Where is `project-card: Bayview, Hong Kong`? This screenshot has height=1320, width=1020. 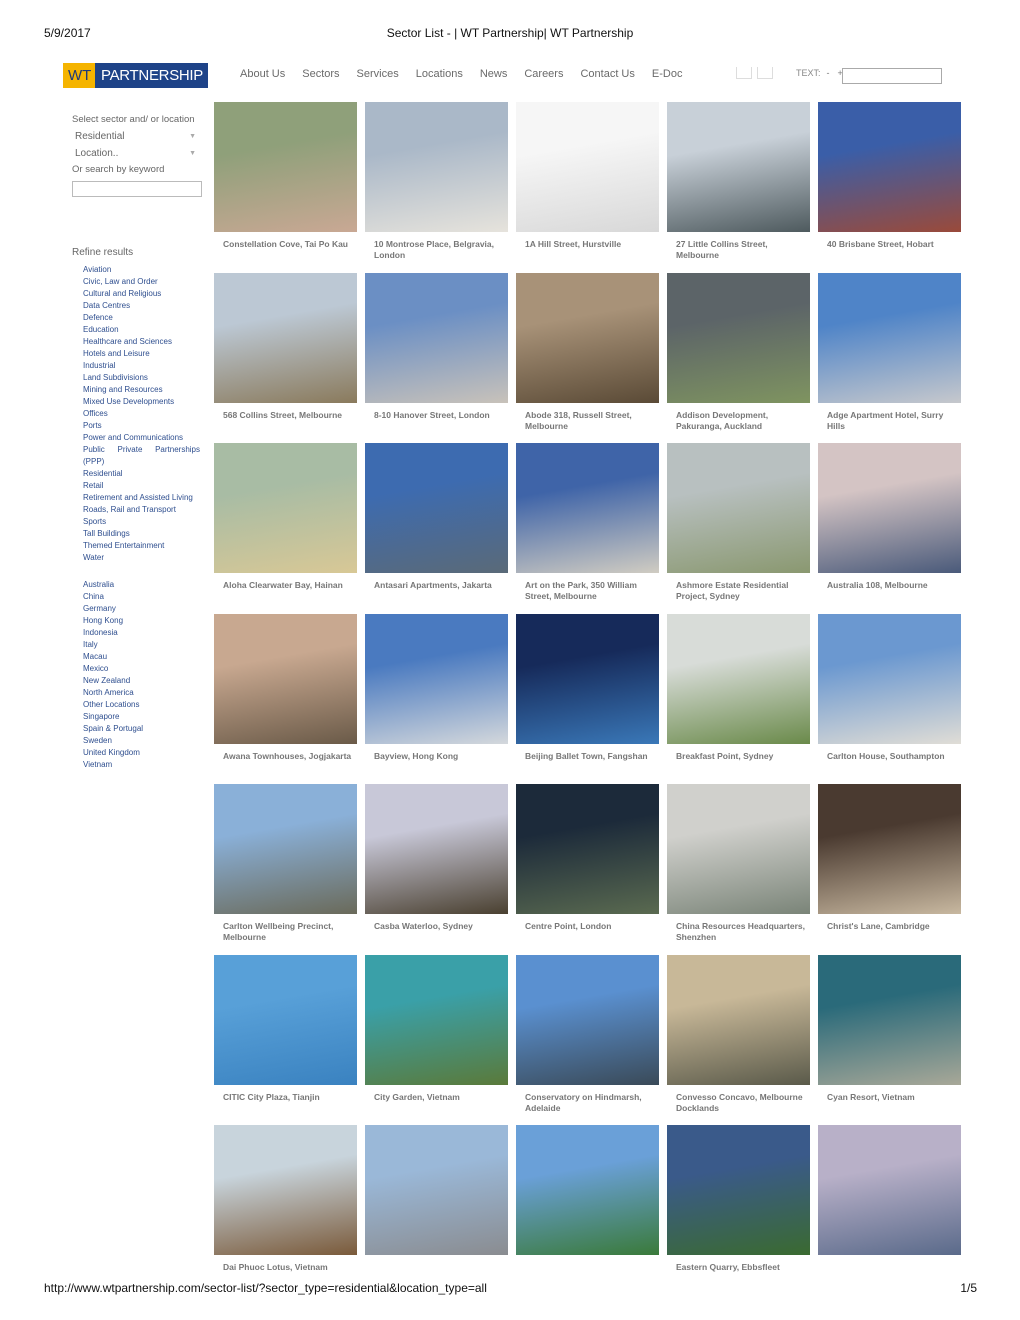 project-card: Bayview, Hong Kong is located at coordinates (436, 687).